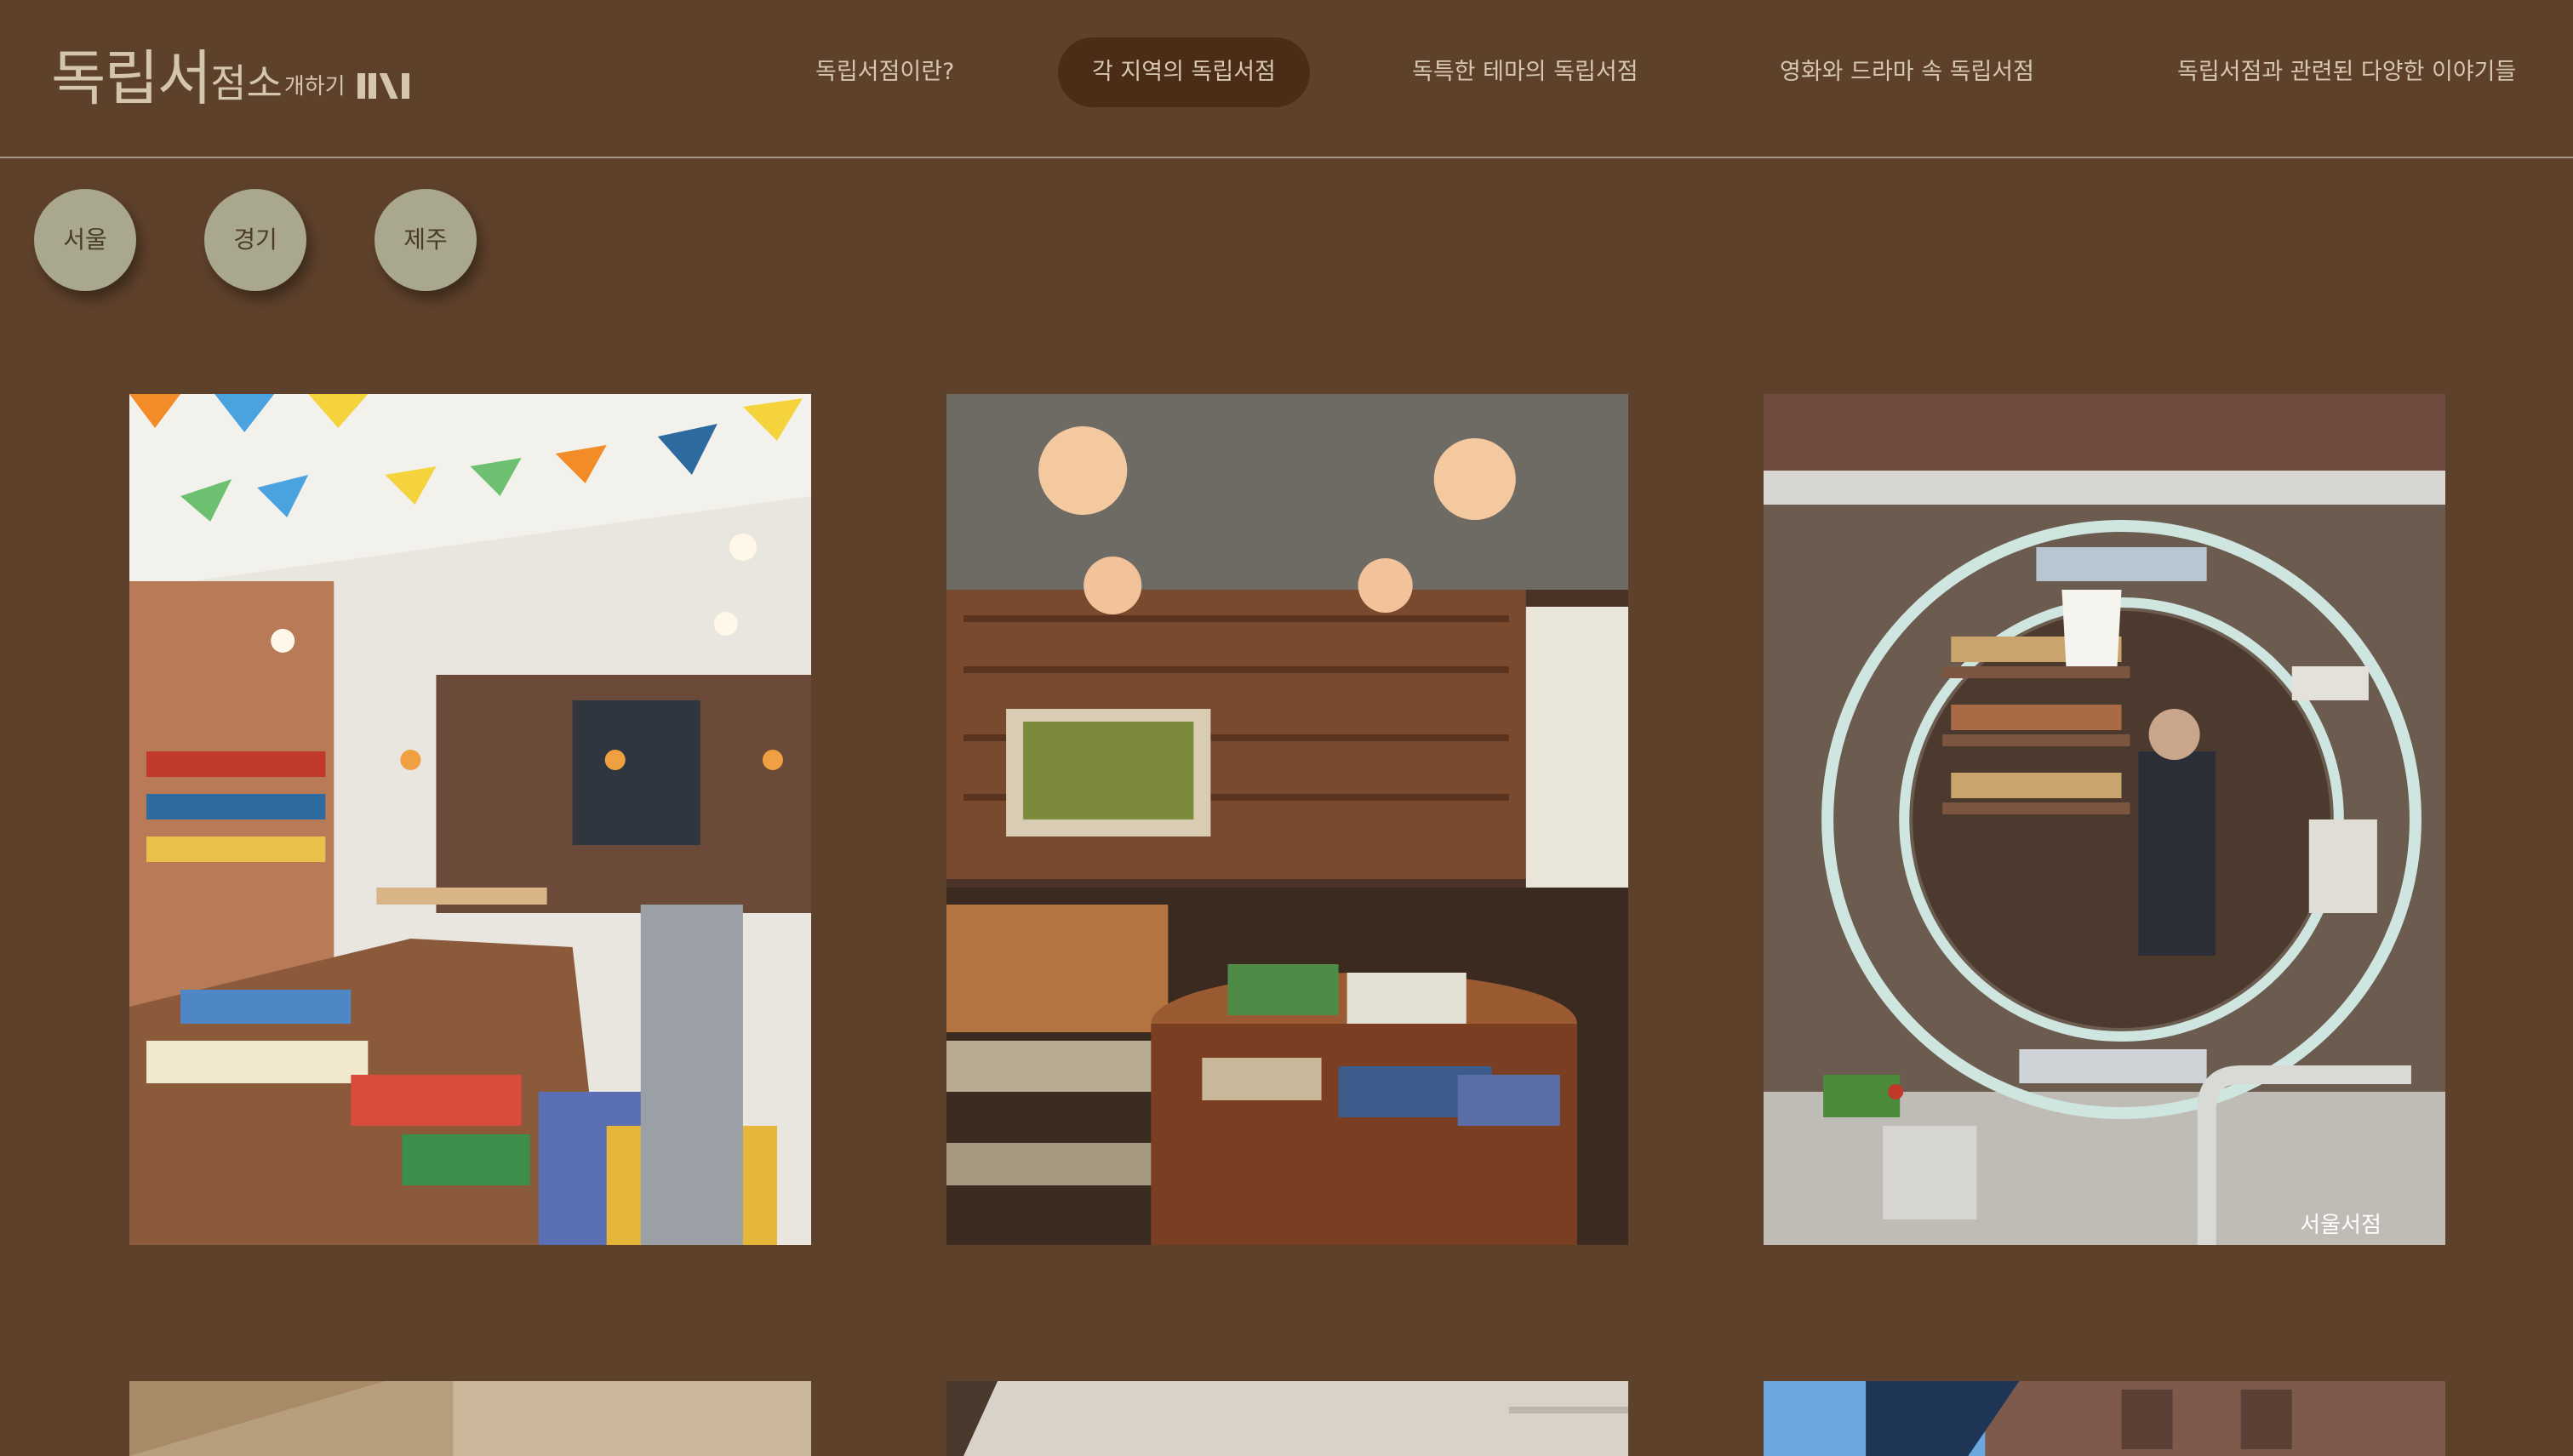 The image size is (2573, 1456). What do you see at coordinates (426, 240) in the screenshot?
I see `region-chip-jeju: 제주` at bounding box center [426, 240].